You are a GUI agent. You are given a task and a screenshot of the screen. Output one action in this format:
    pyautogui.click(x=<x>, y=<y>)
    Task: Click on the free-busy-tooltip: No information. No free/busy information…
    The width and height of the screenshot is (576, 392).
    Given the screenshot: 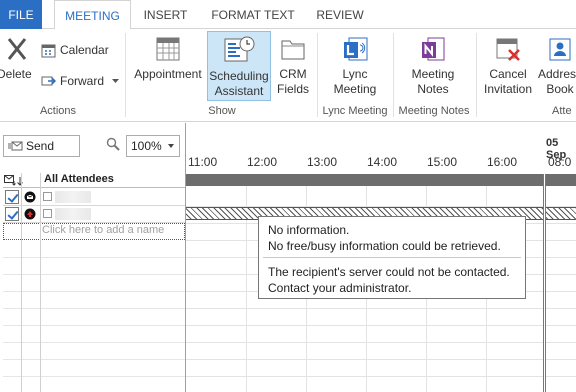 What is the action you would take?
    pyautogui.click(x=392, y=257)
    